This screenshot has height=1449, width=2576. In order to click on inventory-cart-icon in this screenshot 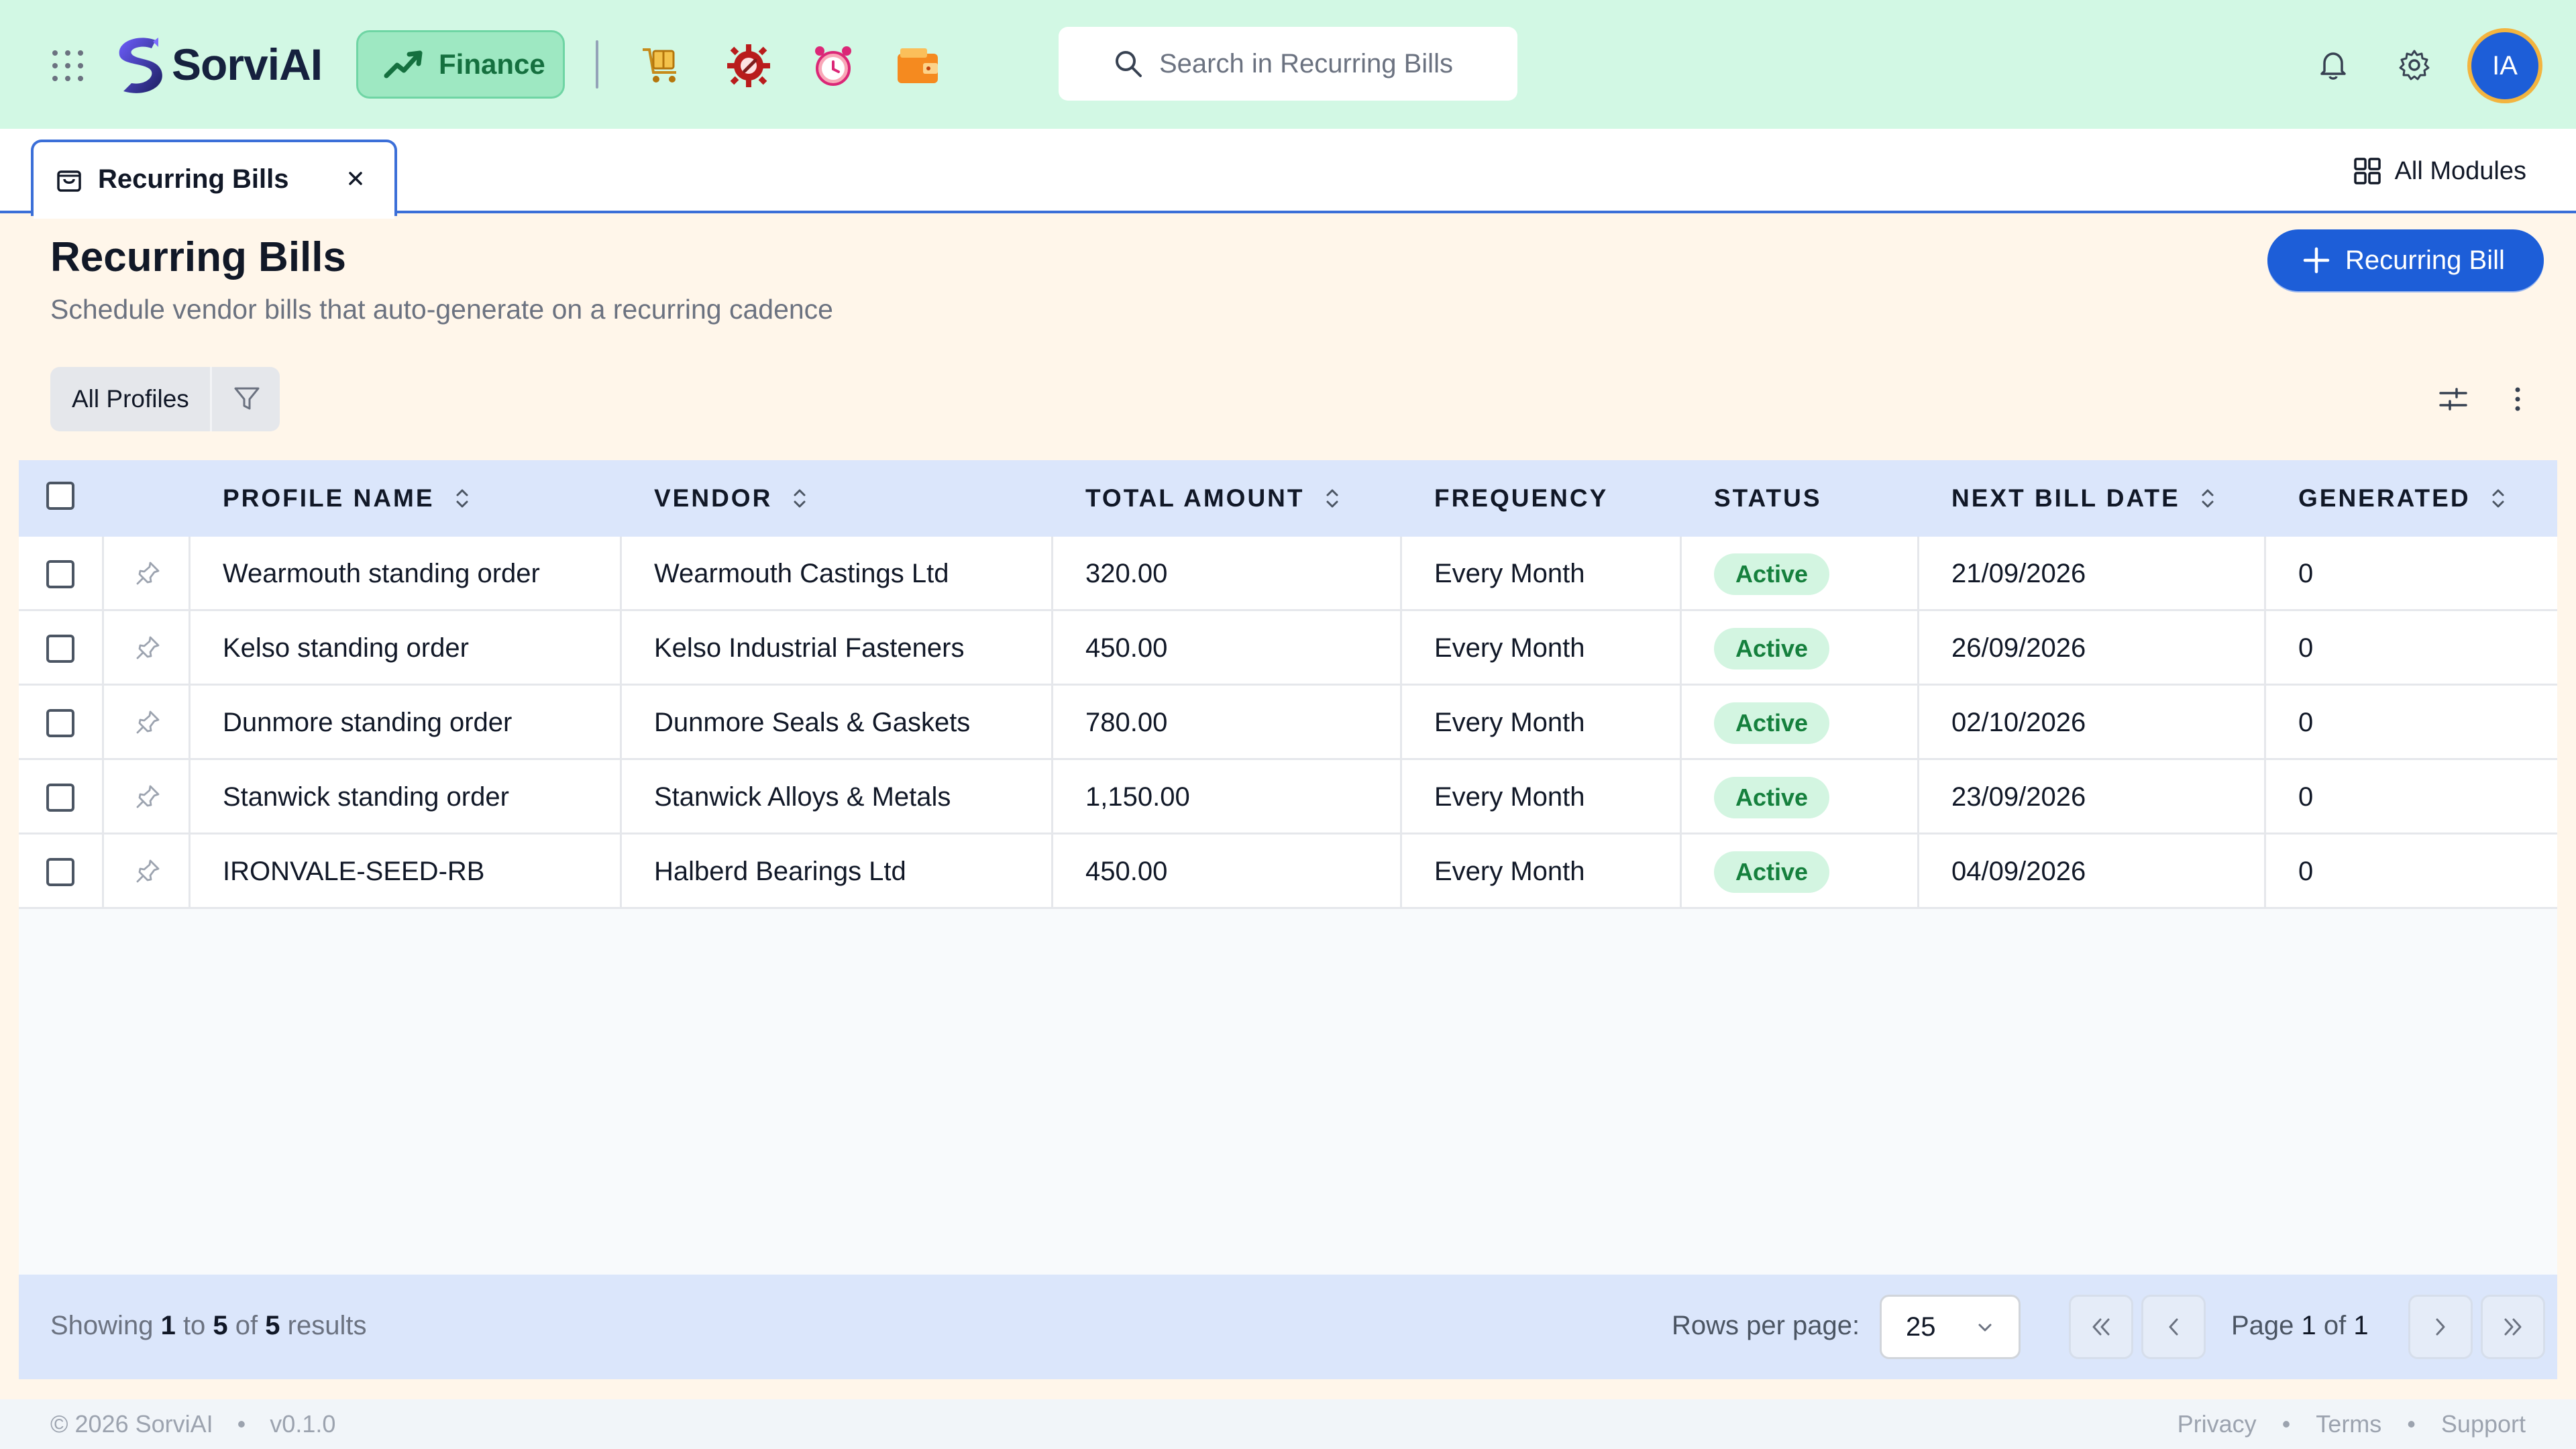, I will do `click(663, 66)`.